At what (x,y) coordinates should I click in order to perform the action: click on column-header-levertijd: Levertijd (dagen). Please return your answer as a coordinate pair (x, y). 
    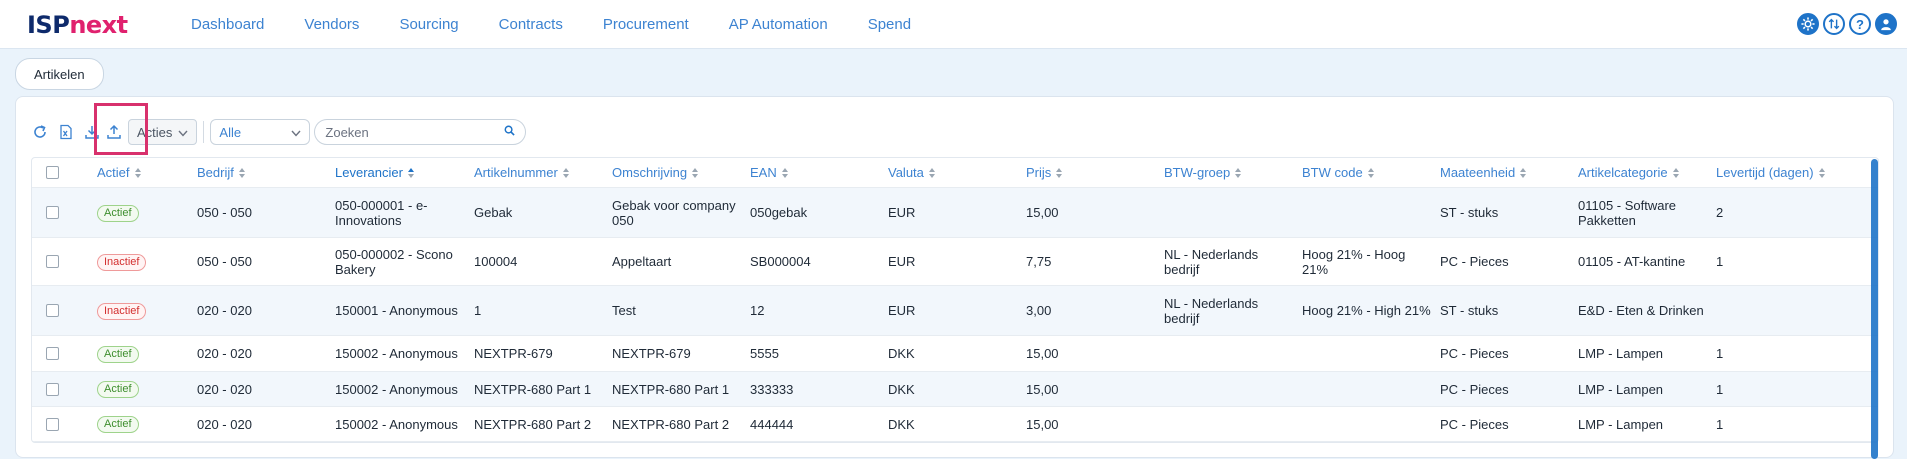
    Looking at the image, I should click on (1791, 172).